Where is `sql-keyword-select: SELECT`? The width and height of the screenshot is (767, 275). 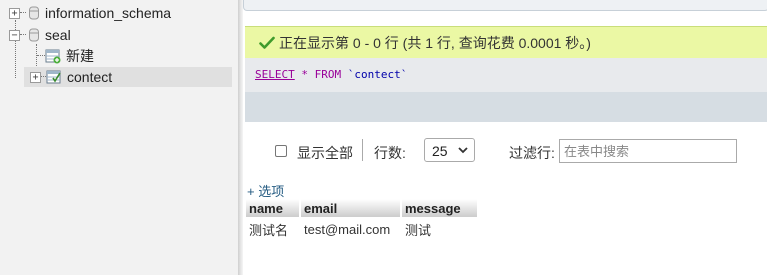 sql-keyword-select: SELECT is located at coordinates (275, 74).